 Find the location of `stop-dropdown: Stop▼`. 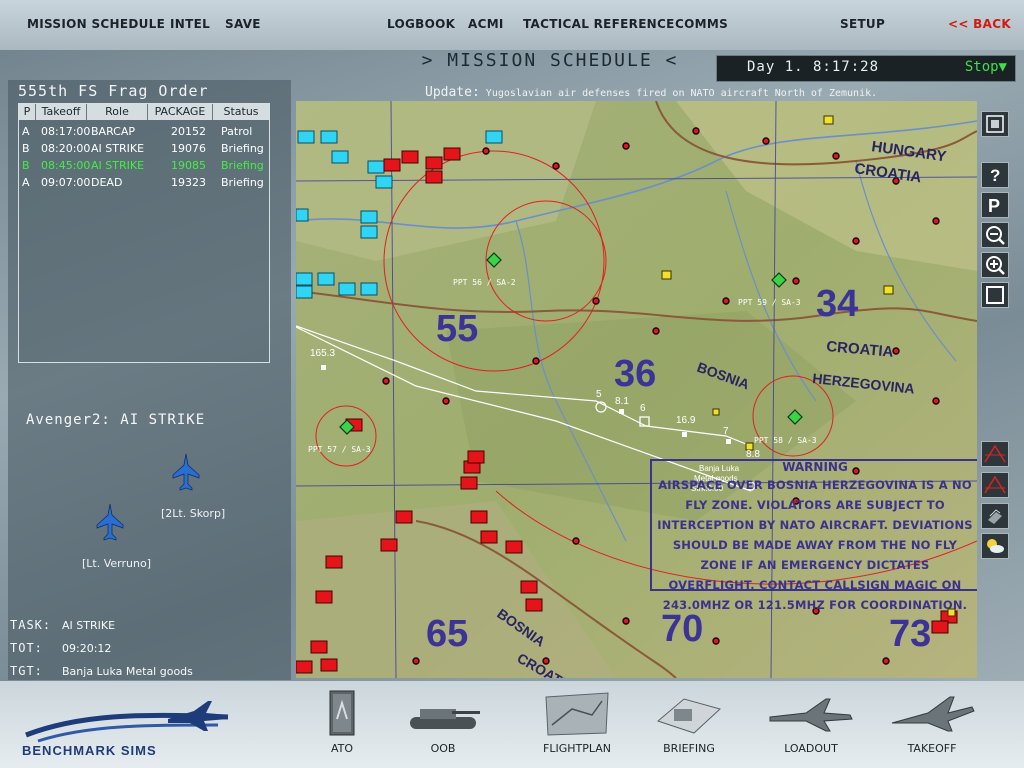

stop-dropdown: Stop▼ is located at coordinates (986, 67).